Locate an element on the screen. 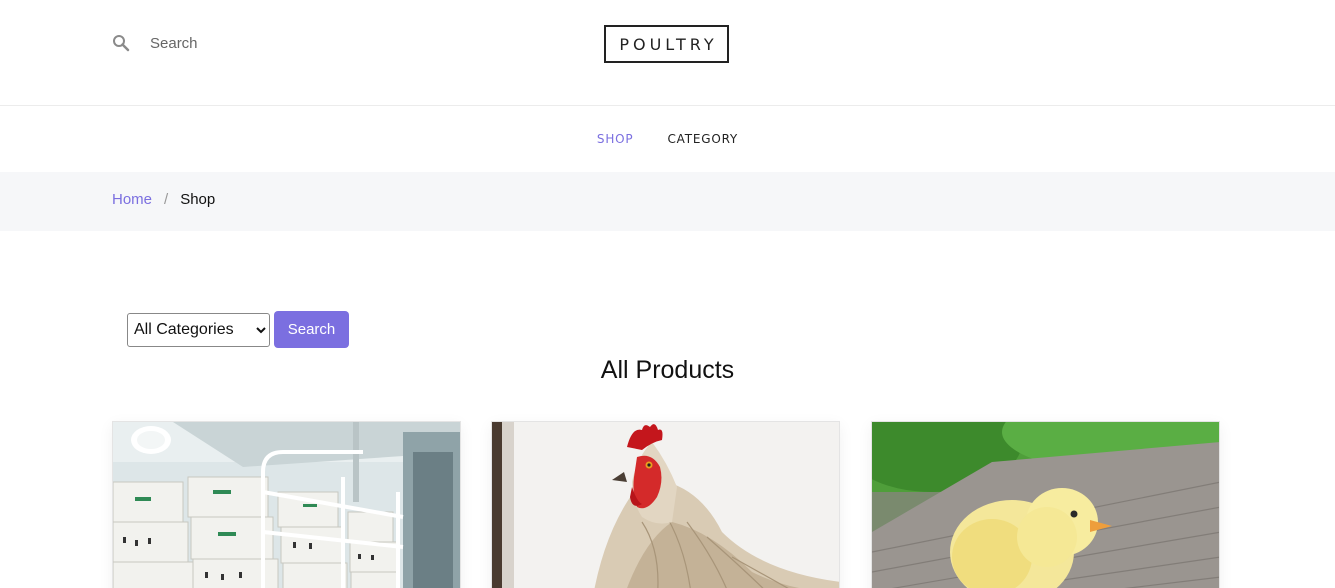 The image size is (1335, 588). nav-item-category: CATEGORY is located at coordinates (702, 139).